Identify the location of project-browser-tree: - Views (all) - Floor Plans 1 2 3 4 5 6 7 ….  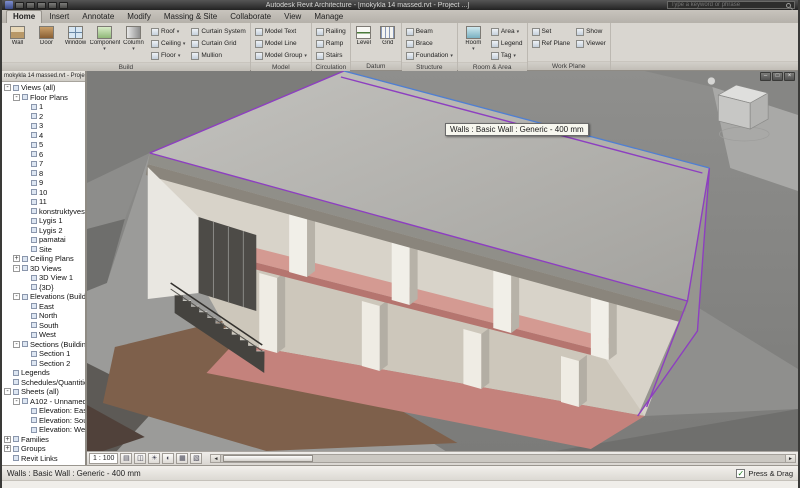
(43, 273).